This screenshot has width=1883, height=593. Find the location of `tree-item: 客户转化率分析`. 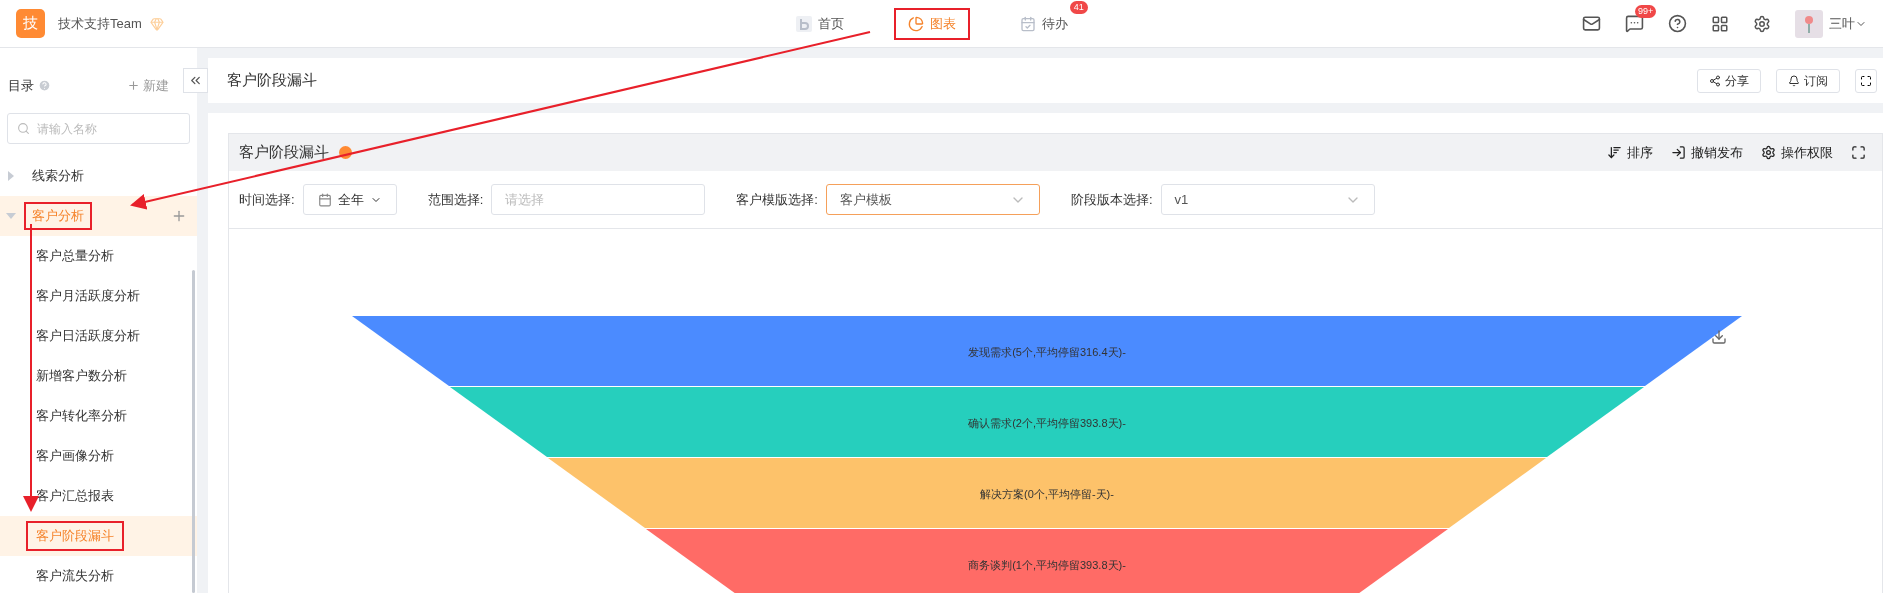

tree-item: 客户转化率分析 is located at coordinates (98, 416).